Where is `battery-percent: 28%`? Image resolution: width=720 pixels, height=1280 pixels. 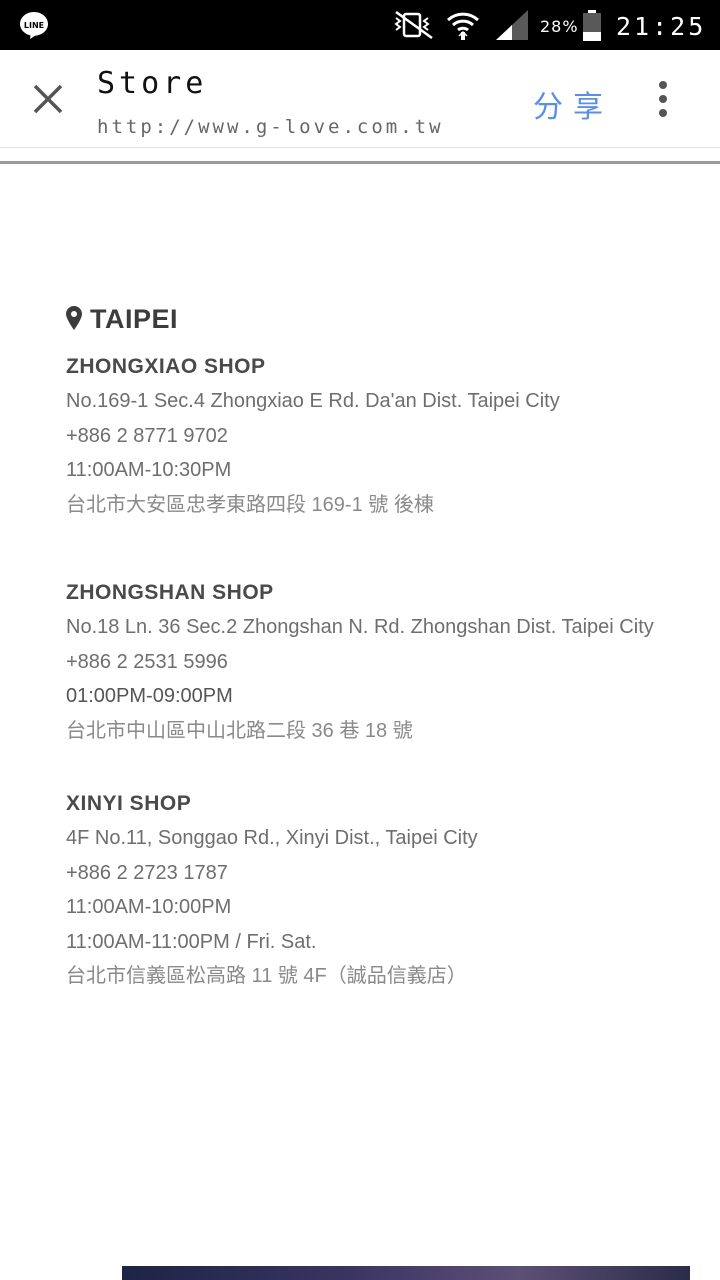
battery-percent: 28% is located at coordinates (559, 26).